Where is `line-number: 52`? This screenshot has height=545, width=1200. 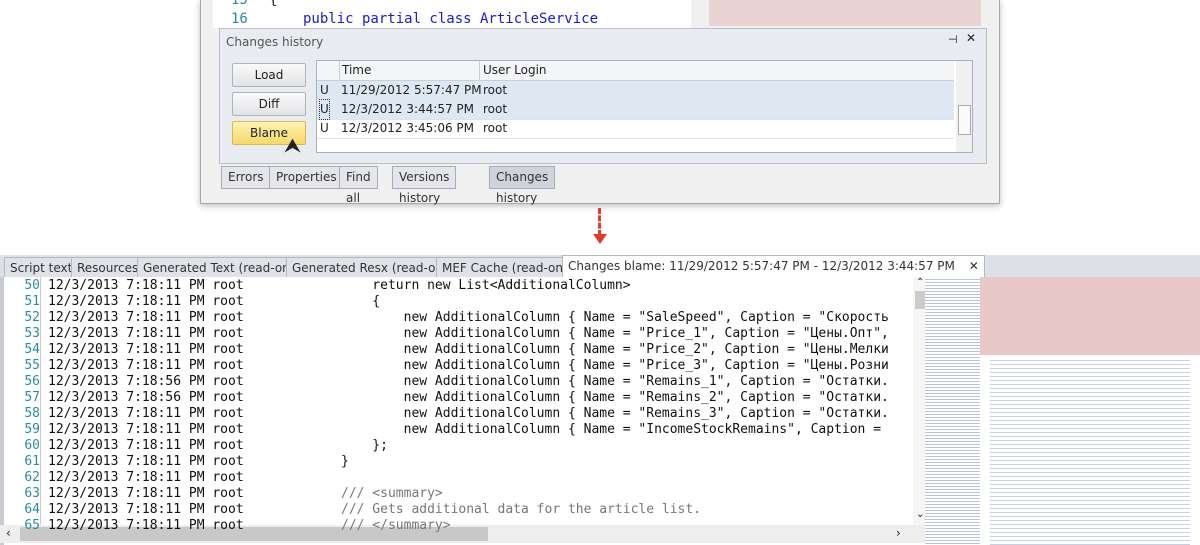
line-number: 52 is located at coordinates (32, 317).